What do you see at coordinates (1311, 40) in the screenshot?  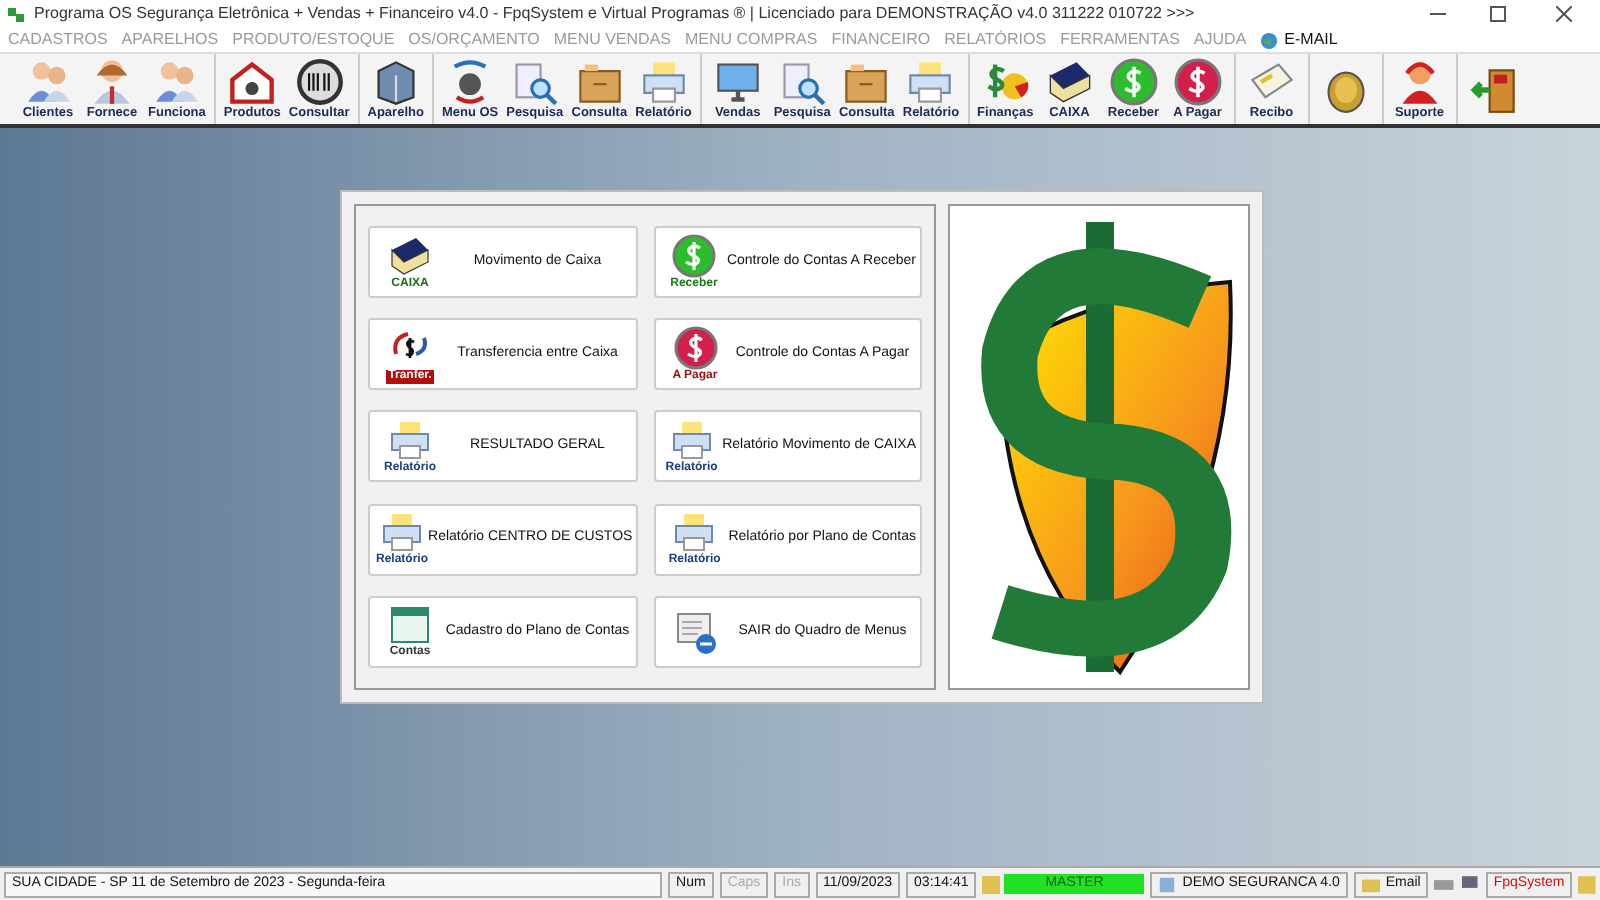 I see `menu-item: E-MAIL` at bounding box center [1311, 40].